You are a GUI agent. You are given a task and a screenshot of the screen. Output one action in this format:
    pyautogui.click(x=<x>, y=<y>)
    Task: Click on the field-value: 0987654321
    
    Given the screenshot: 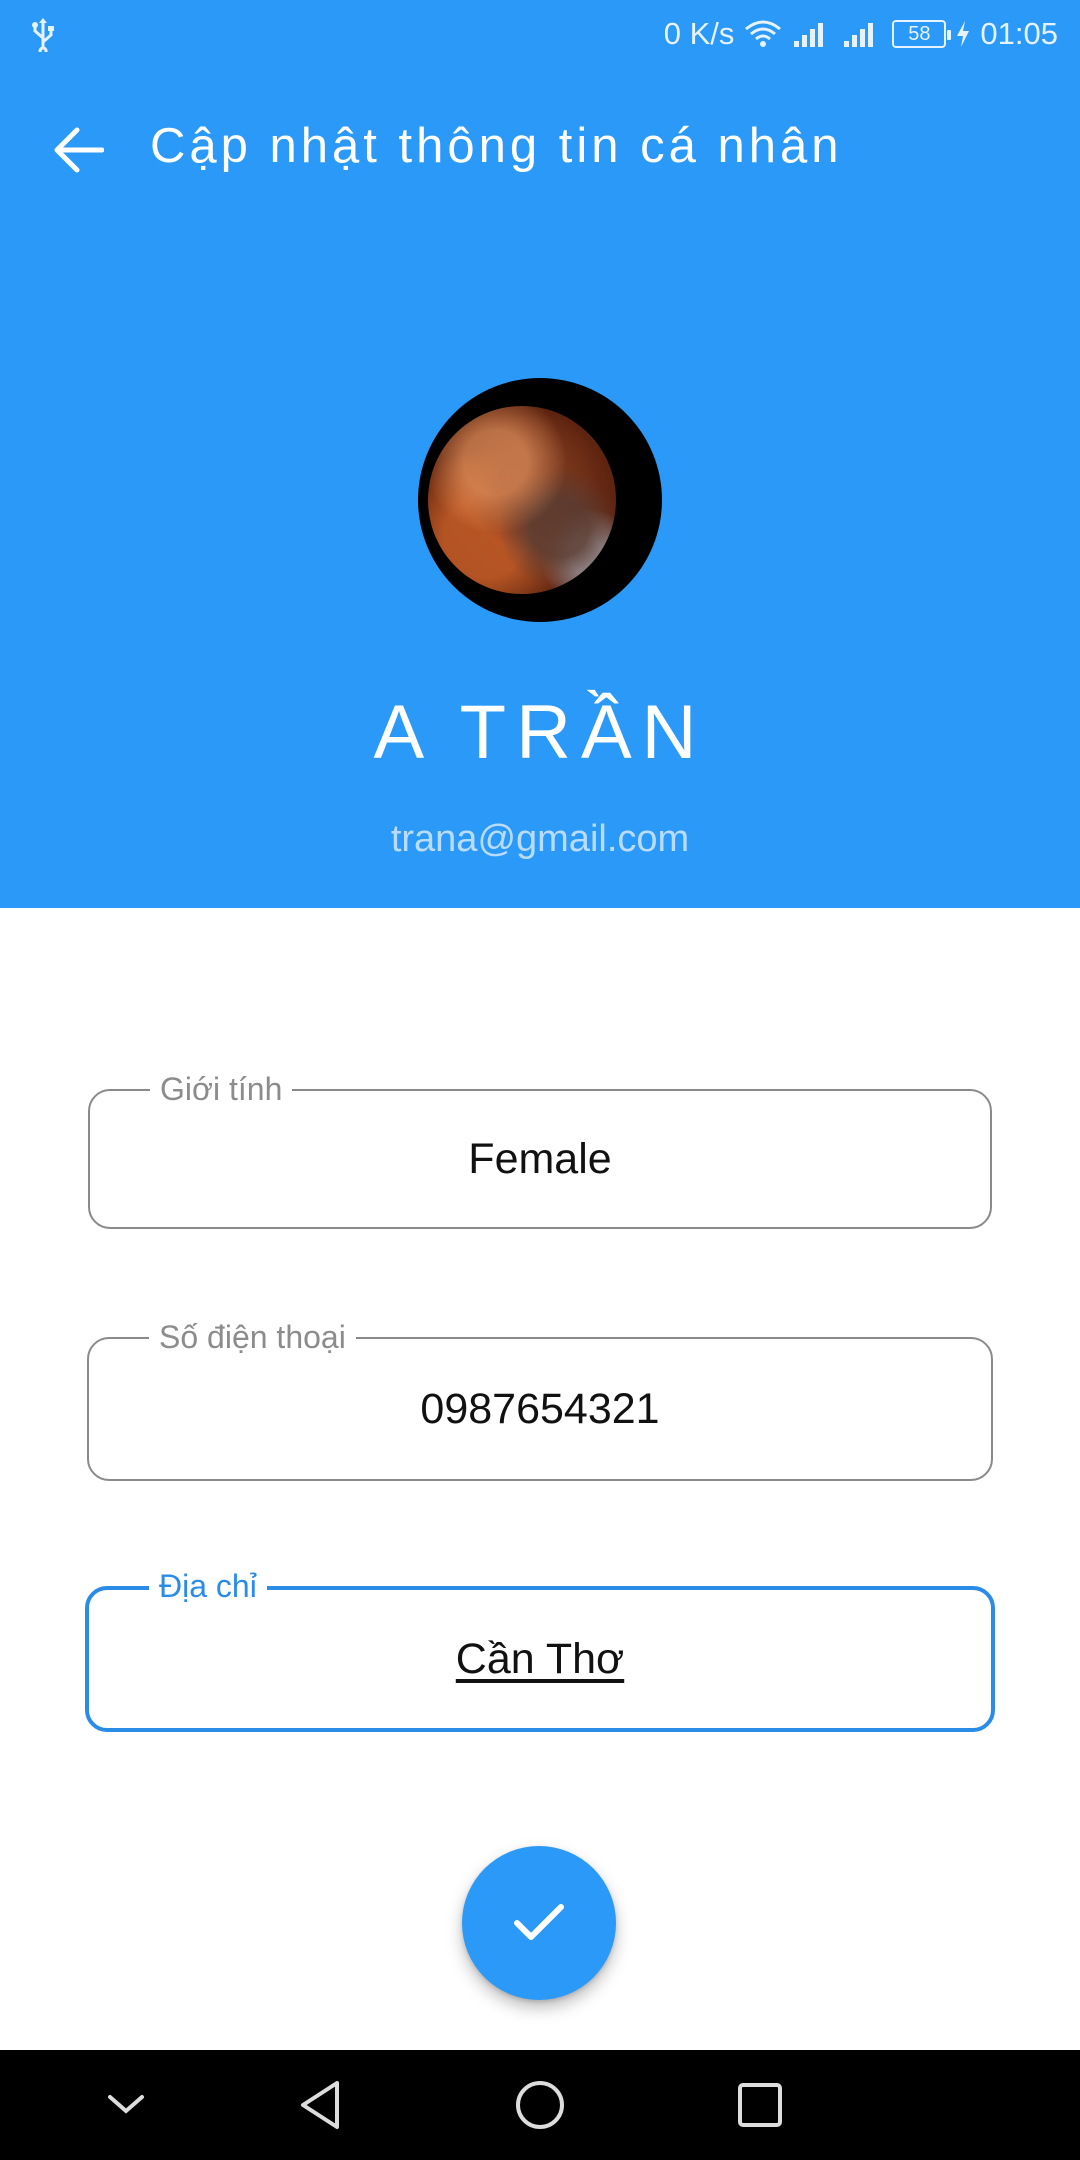 What is the action you would take?
    pyautogui.click(x=540, y=1409)
    